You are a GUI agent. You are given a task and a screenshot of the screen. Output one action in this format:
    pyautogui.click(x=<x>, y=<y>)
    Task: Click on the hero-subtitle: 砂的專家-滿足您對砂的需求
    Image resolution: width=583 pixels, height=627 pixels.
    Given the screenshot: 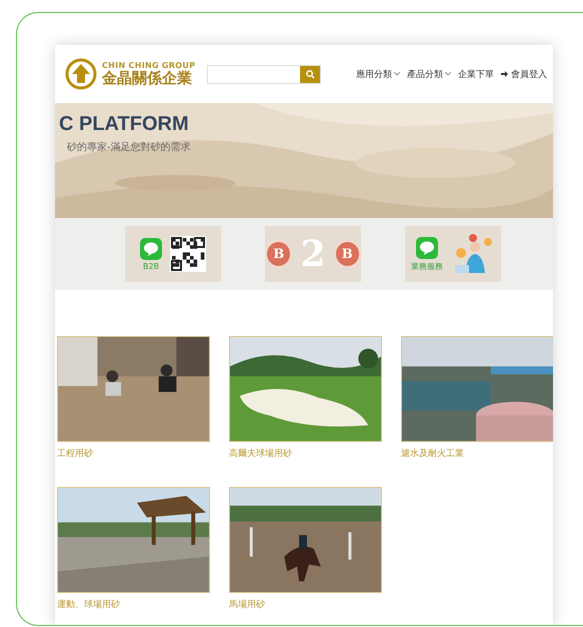 What is the action you would take?
    pyautogui.click(x=129, y=147)
    